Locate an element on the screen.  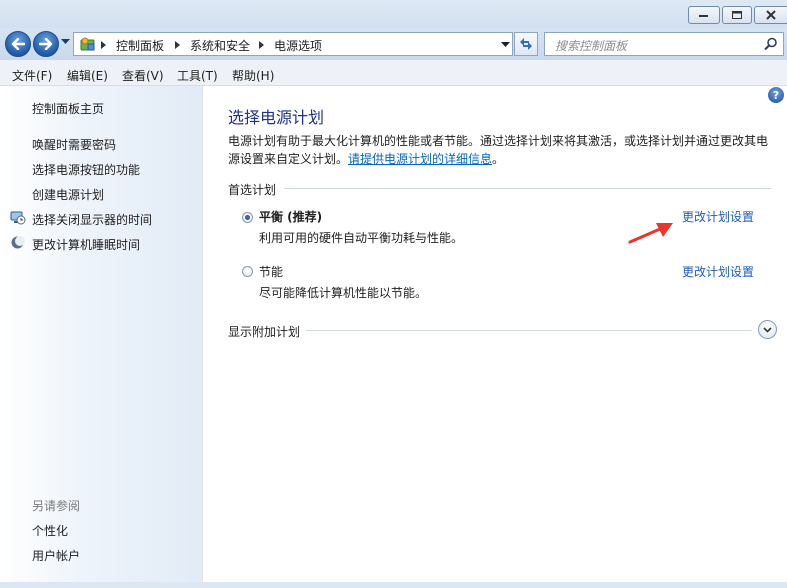
address-dropdown-chevron-icon is located at coordinates (505, 45).